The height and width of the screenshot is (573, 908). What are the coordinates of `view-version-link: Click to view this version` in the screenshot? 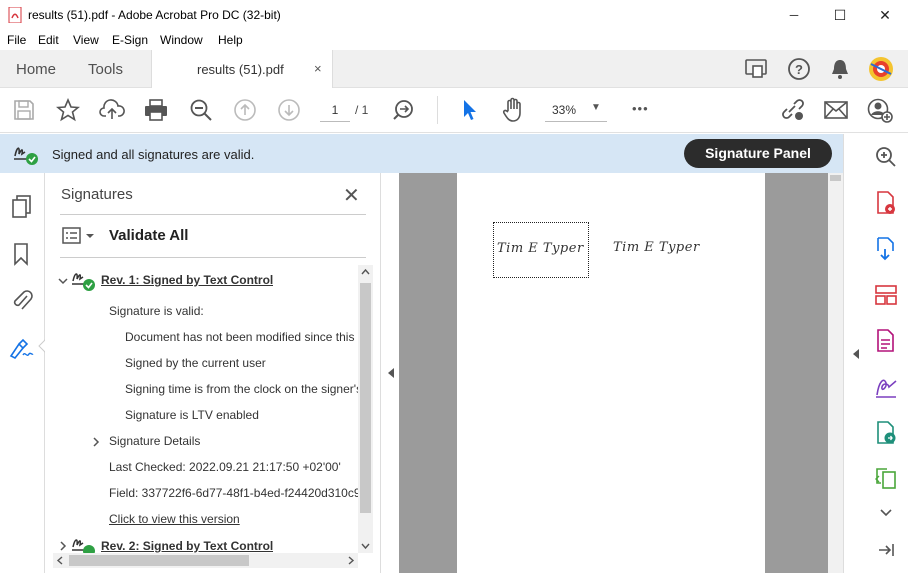 It's located at (174, 519).